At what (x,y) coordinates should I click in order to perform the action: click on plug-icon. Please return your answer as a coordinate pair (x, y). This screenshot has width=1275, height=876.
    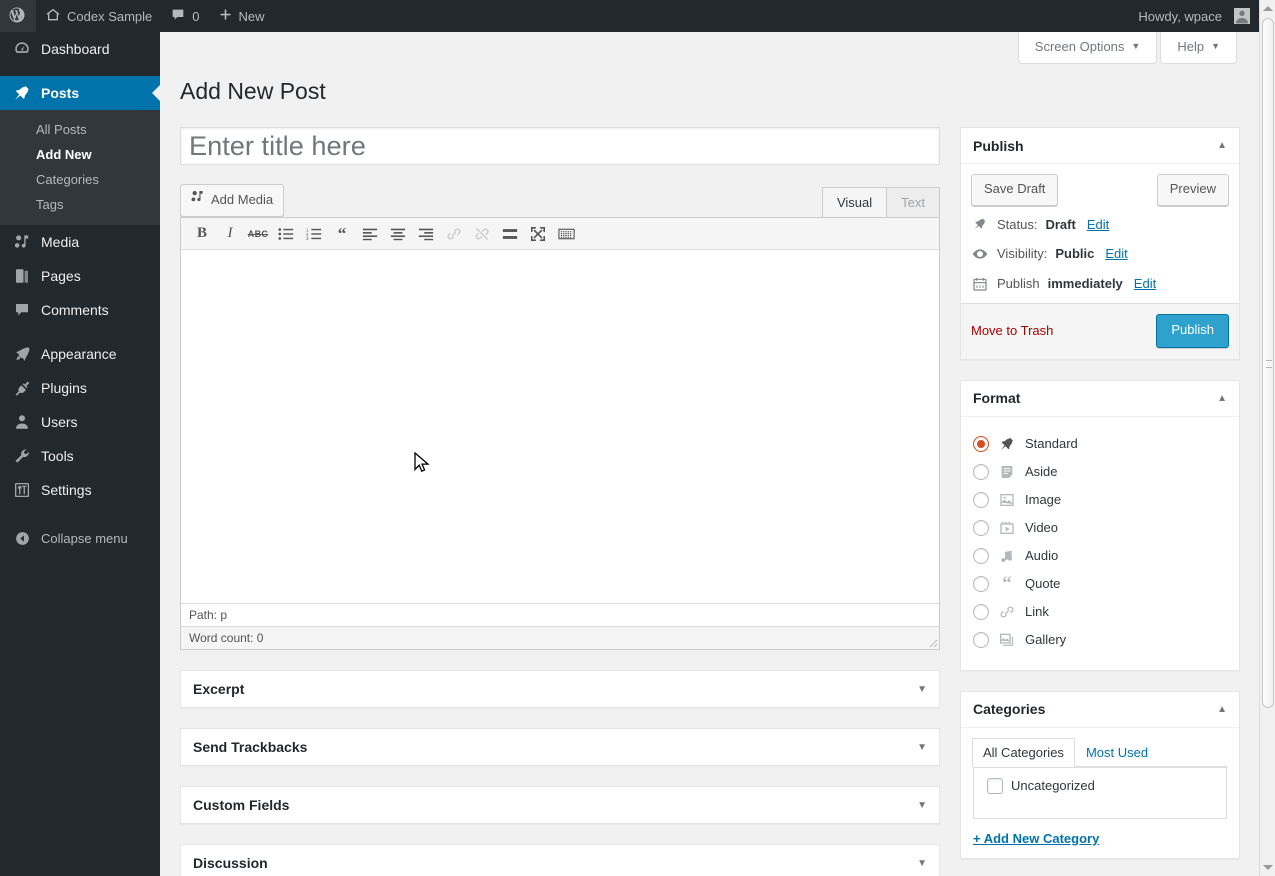
    Looking at the image, I should click on (22, 388).